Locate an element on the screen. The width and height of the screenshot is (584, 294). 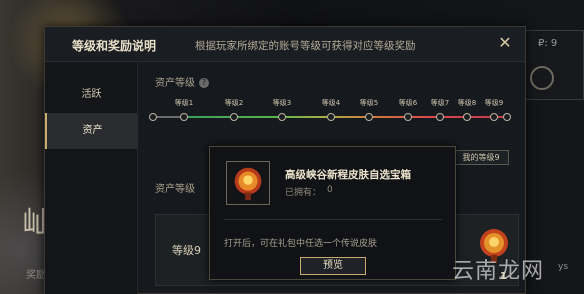
sidebar-item-assets: 资产 is located at coordinates (91, 131).